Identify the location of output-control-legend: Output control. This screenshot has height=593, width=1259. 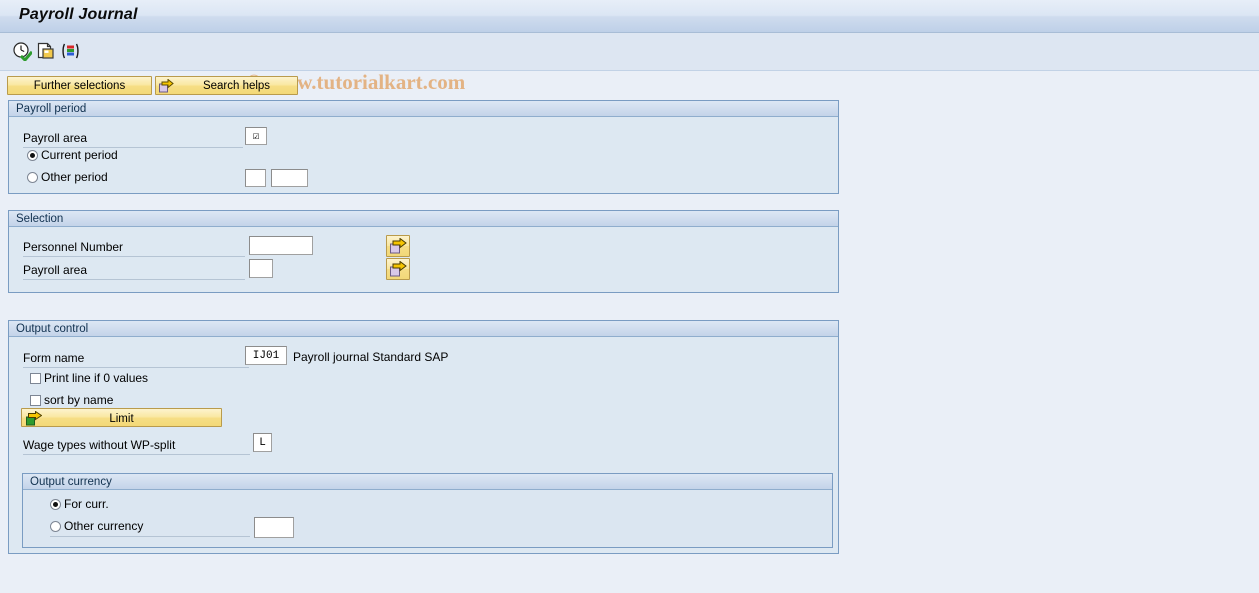
(423, 329).